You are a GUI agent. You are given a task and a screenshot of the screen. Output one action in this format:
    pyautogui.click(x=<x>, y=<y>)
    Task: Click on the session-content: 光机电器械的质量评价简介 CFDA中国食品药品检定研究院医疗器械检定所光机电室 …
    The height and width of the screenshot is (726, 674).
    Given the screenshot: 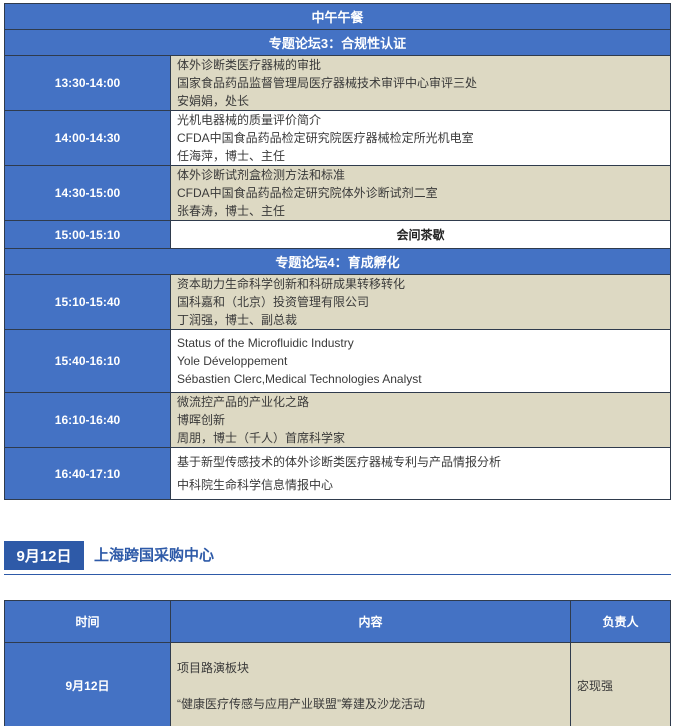 What is the action you would take?
    pyautogui.click(x=420, y=138)
    